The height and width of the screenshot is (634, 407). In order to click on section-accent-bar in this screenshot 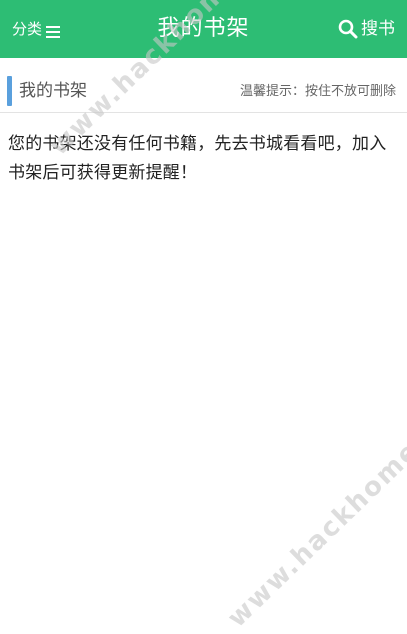, I will do `click(9, 91)`.